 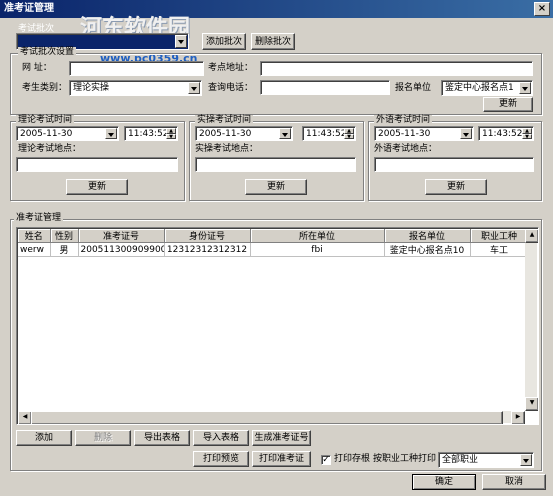 I want to click on table-header-row: 姓名 性别 准考证号 身份证号 所在单位 报名单位 职业工种, so click(x=273, y=236).